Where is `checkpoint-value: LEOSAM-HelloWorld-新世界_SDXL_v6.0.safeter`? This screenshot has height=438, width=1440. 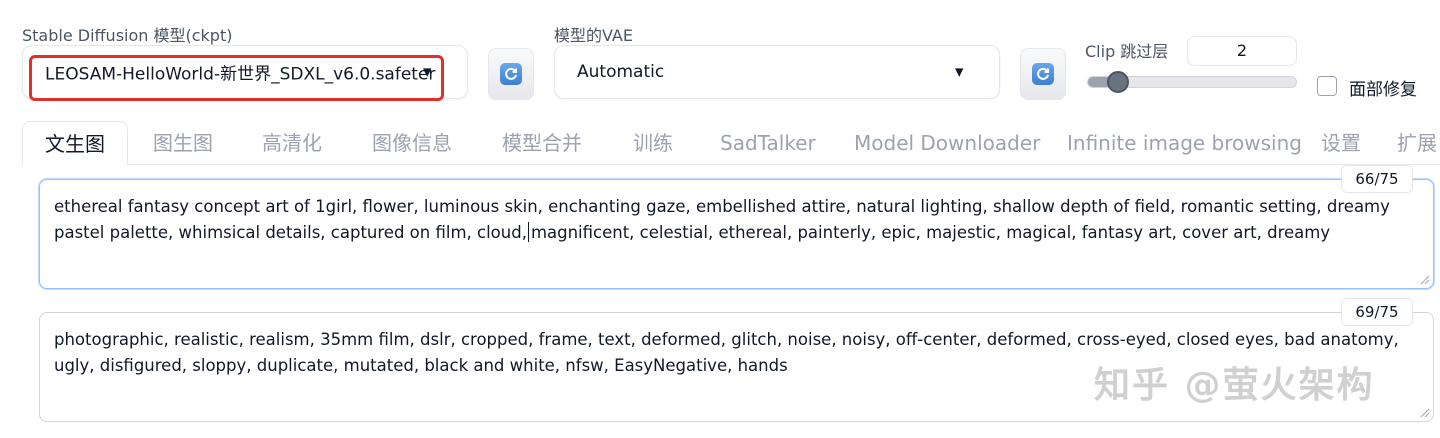 checkpoint-value: LEOSAM-HelloWorld-新世界_SDXL_v6.0.safeter is located at coordinates (240, 74).